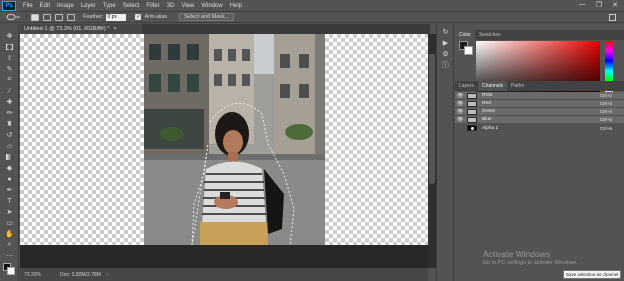 The width and height of the screenshot is (624, 281). I want to click on antialias-label: Anti-alias, so click(156, 17).